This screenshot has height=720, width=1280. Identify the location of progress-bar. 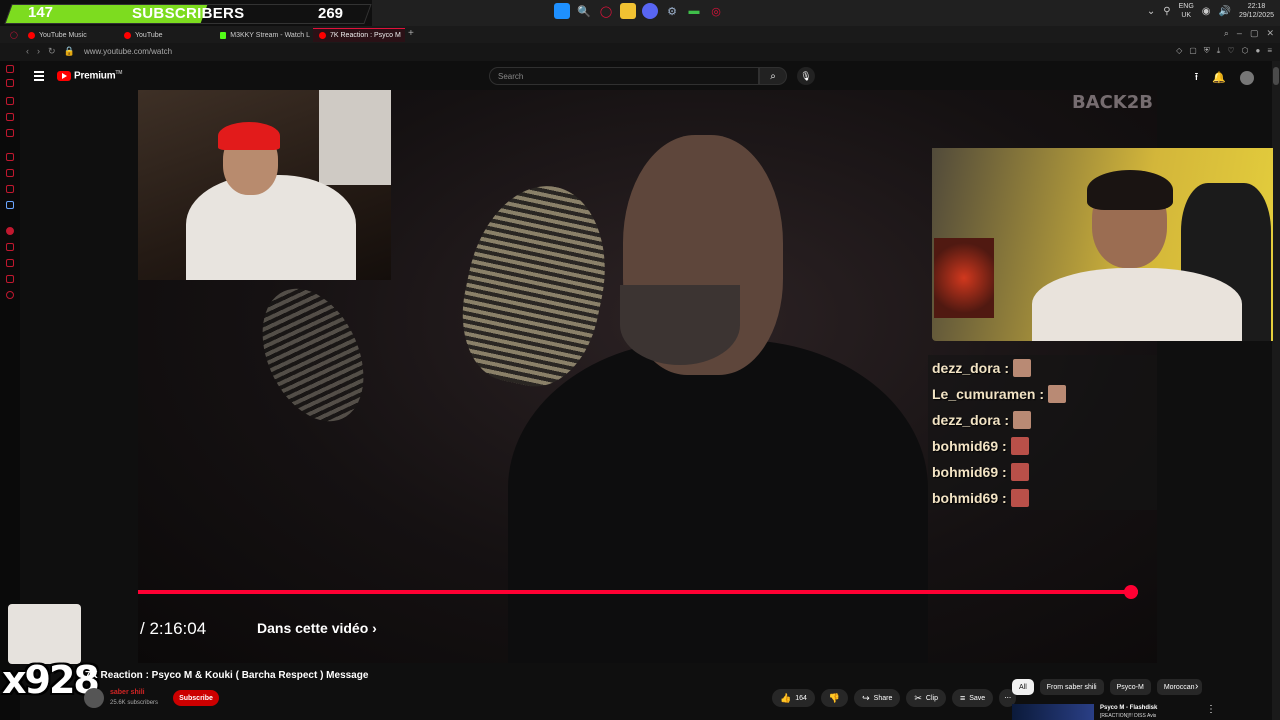
(638, 592).